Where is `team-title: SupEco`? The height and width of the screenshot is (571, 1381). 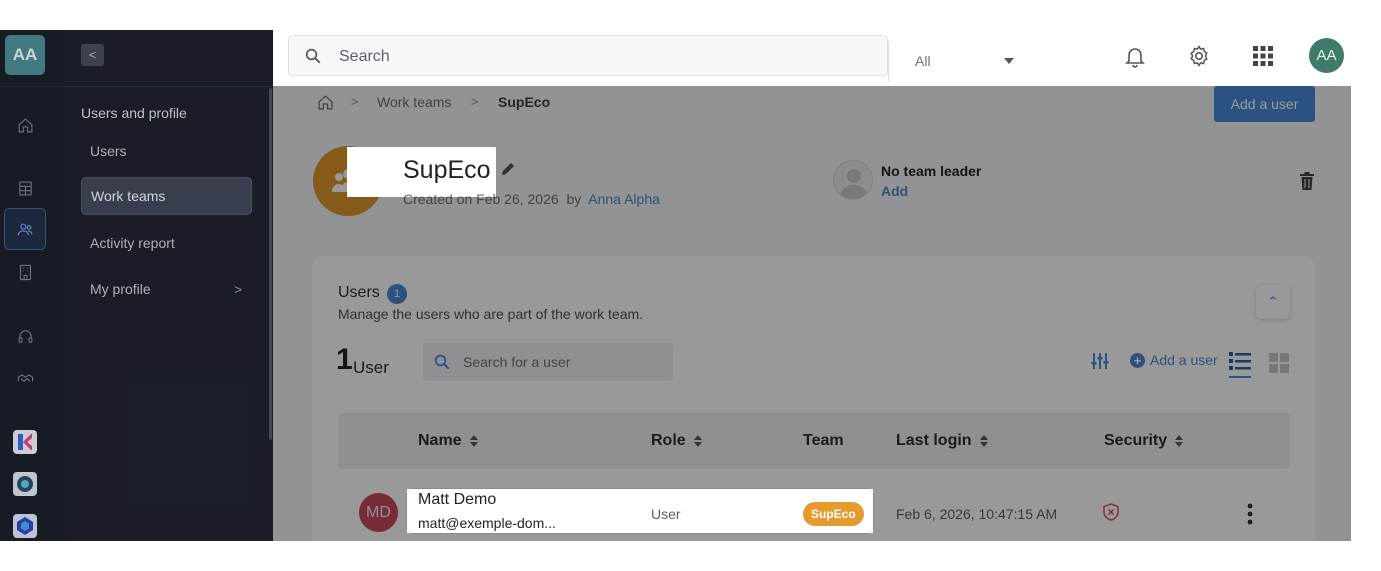
team-title: SupEco is located at coordinates (447, 170).